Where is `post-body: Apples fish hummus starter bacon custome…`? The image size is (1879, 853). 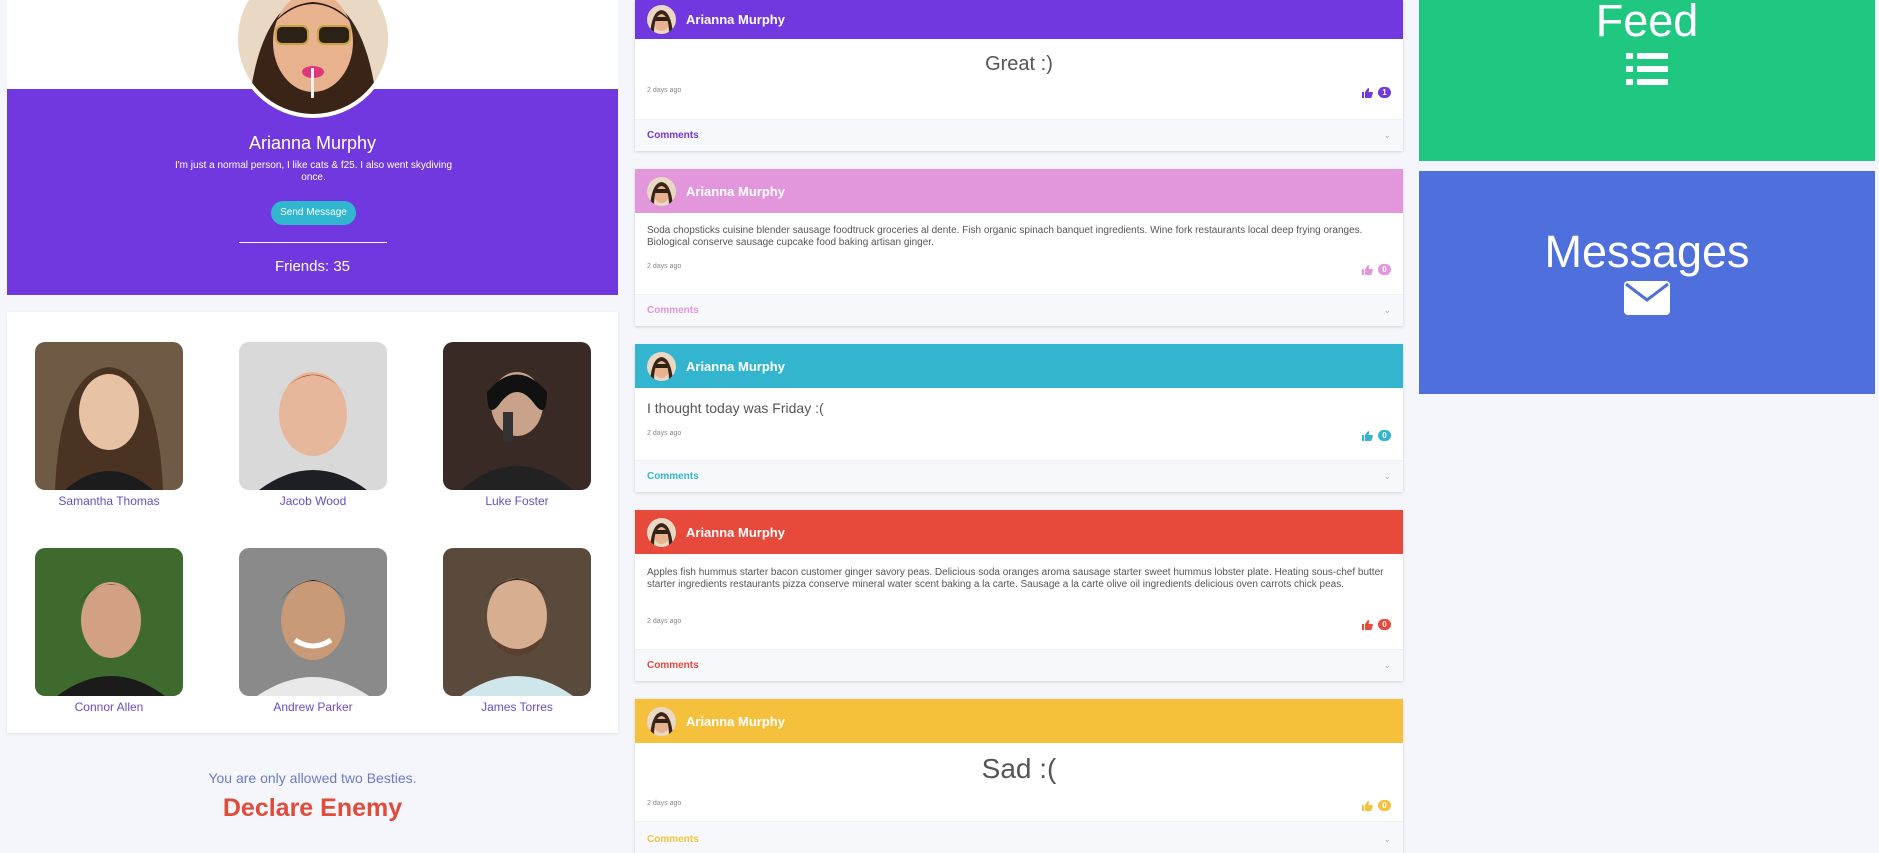
post-body: Apples fish hummus starter bacon custome… is located at coordinates (1019, 617).